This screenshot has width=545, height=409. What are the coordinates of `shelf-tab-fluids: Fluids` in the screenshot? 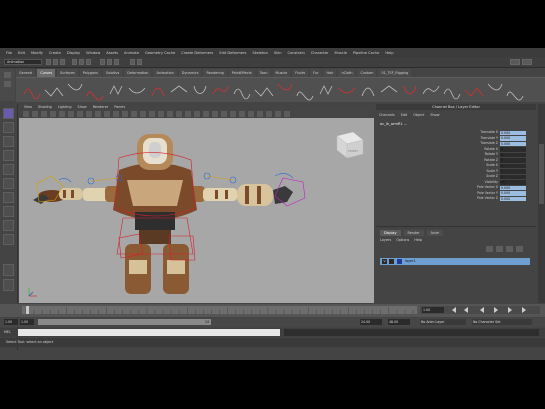 It's located at (300, 73).